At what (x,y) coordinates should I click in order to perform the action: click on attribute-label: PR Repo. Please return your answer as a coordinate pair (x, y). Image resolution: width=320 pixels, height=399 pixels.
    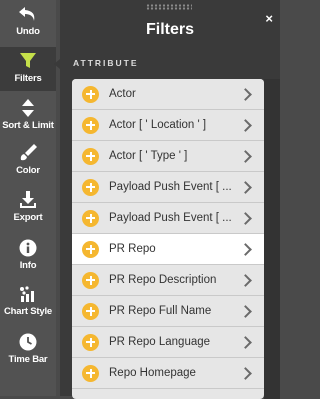
    Looking at the image, I should click on (132, 249).